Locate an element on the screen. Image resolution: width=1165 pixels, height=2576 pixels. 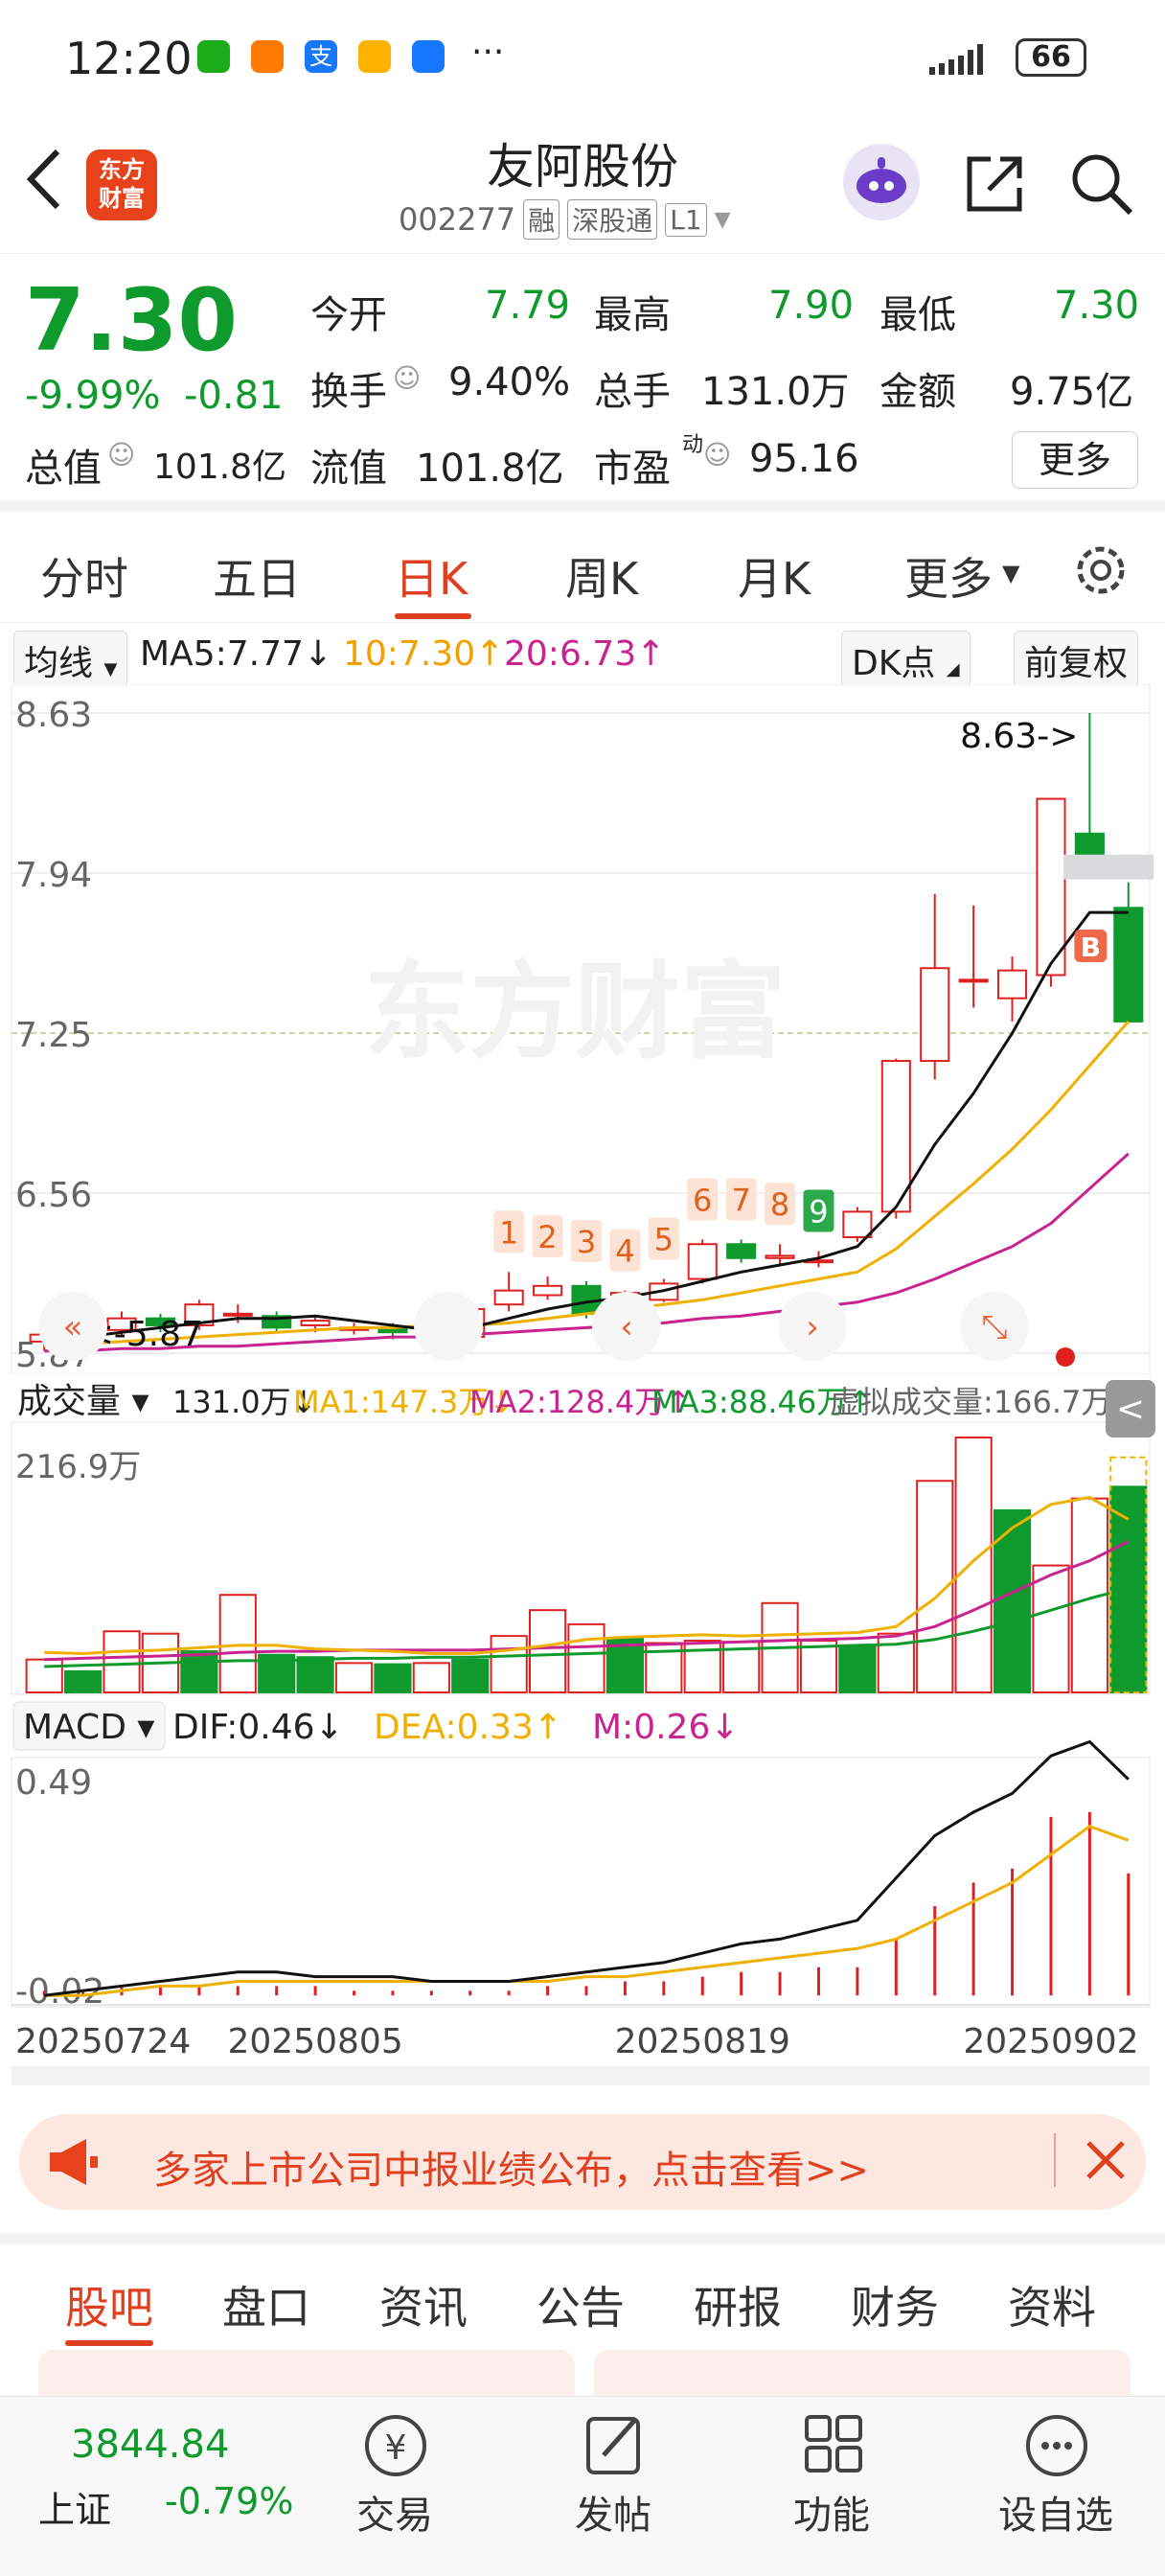
index-value: 3844.84 is located at coordinates (150, 2445).